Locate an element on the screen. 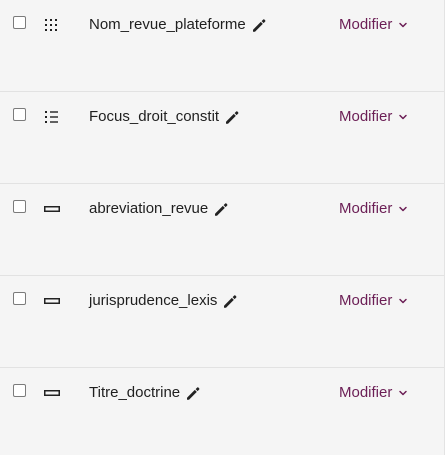 The height and width of the screenshot is (455, 445). field-name: abreviation_revue is located at coordinates (159, 209).